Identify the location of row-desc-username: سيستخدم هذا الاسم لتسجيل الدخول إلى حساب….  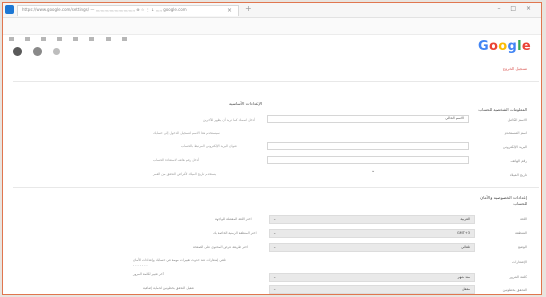
(186, 133).